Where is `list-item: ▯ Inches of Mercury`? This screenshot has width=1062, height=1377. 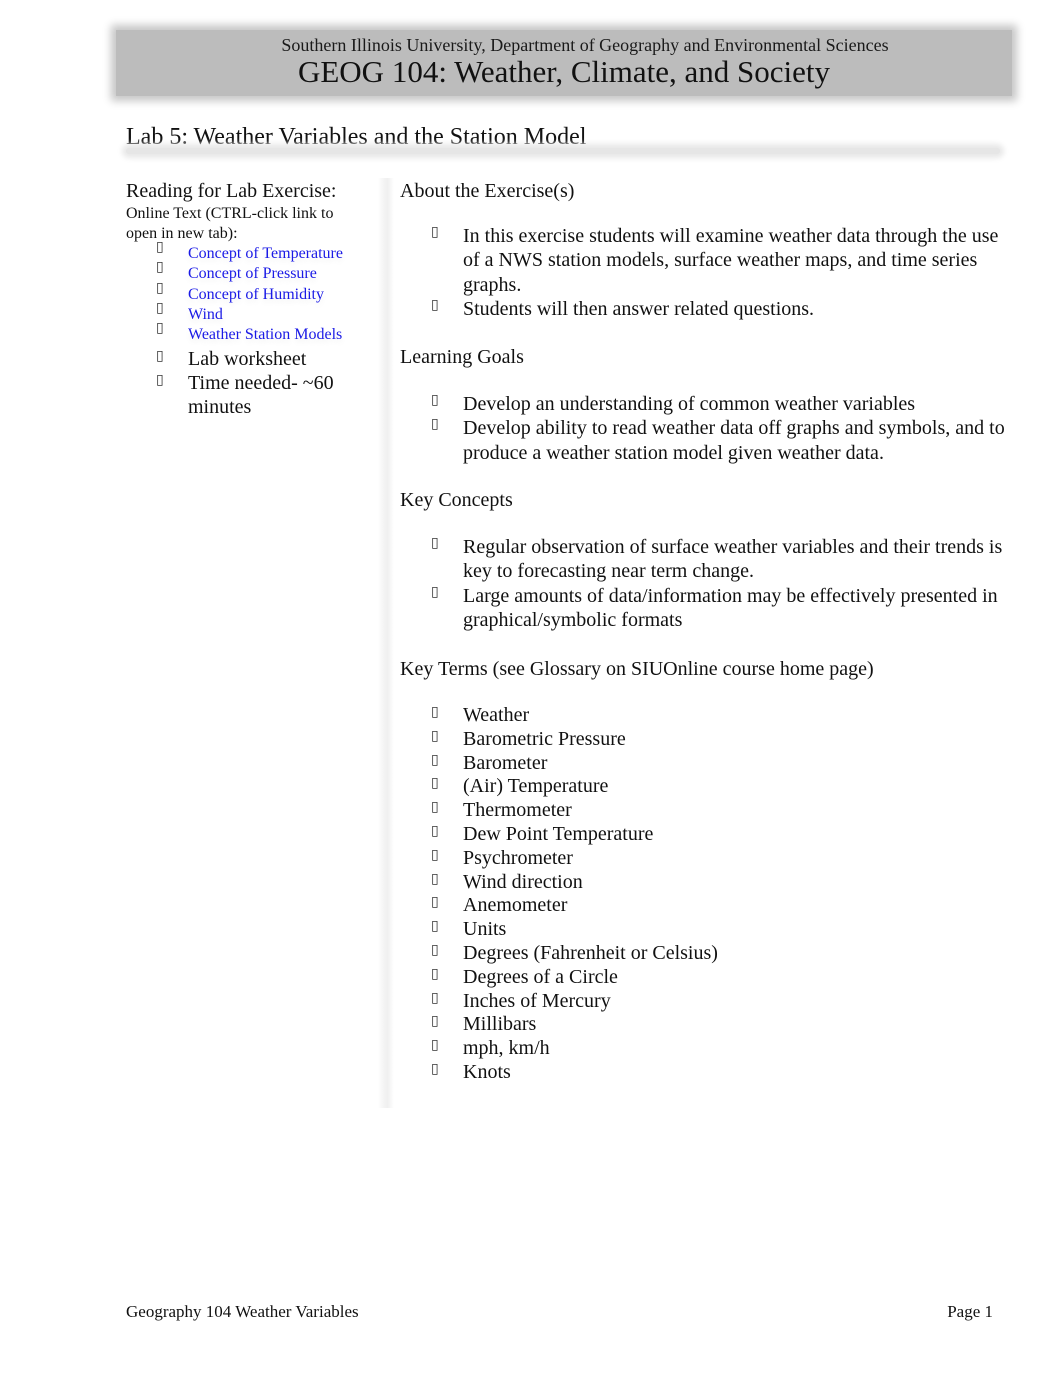 list-item: ▯ Inches of Mercury is located at coordinates (705, 1002).